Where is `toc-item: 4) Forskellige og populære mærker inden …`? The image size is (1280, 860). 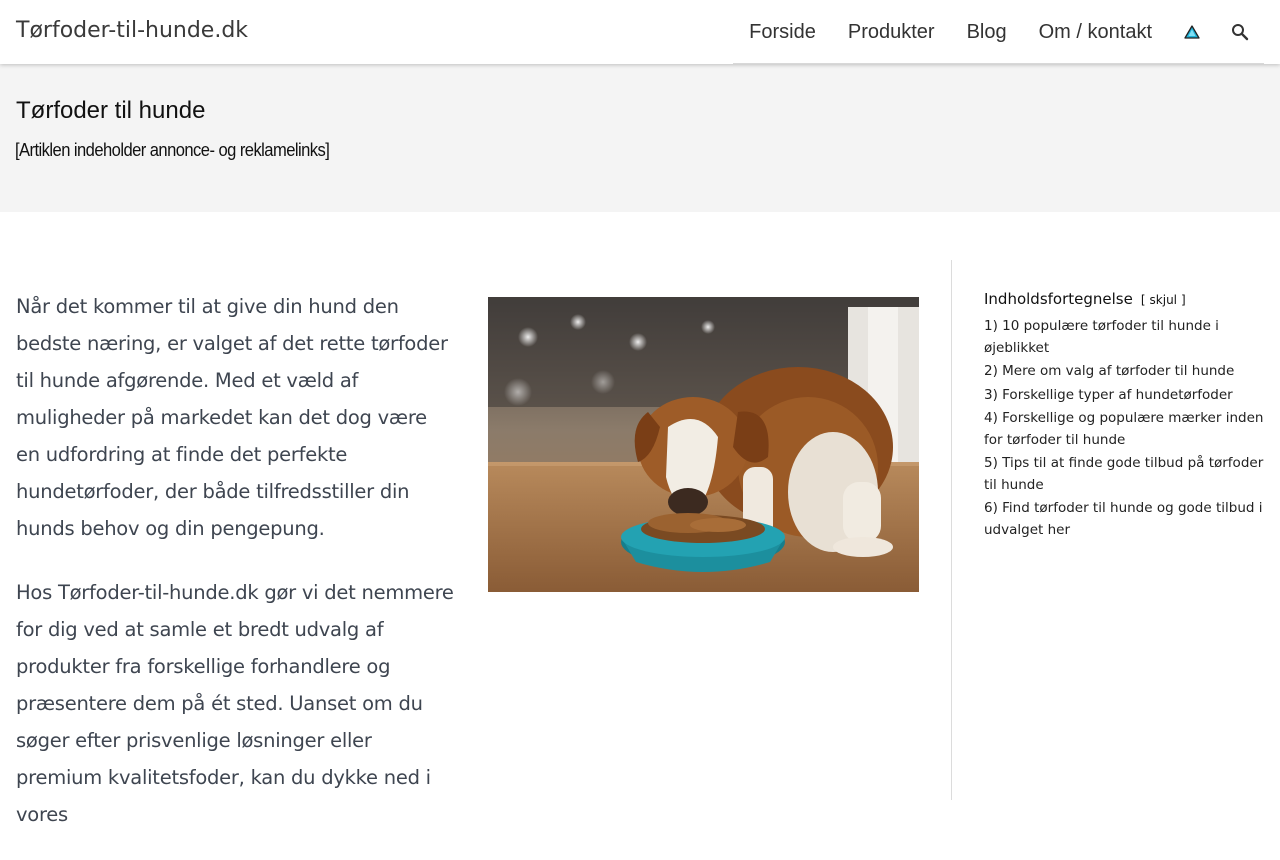 toc-item: 4) Forskellige og populære mærker inden … is located at coordinates (1124, 429).